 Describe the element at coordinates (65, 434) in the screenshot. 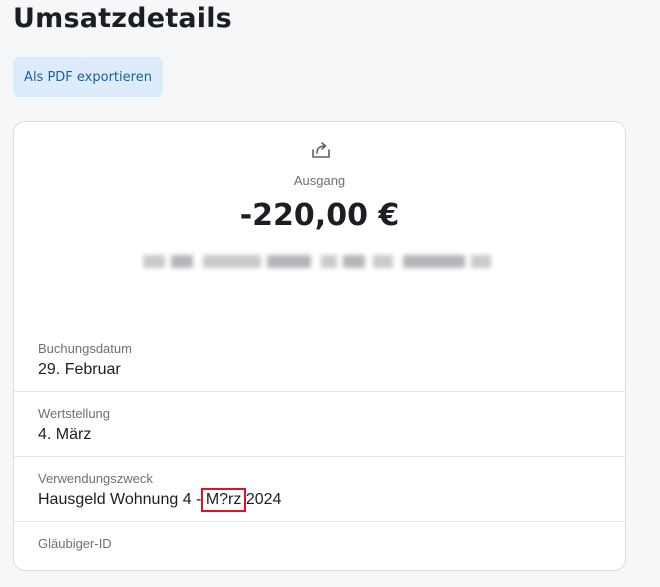

I see `value-date-value: 4. März` at that location.